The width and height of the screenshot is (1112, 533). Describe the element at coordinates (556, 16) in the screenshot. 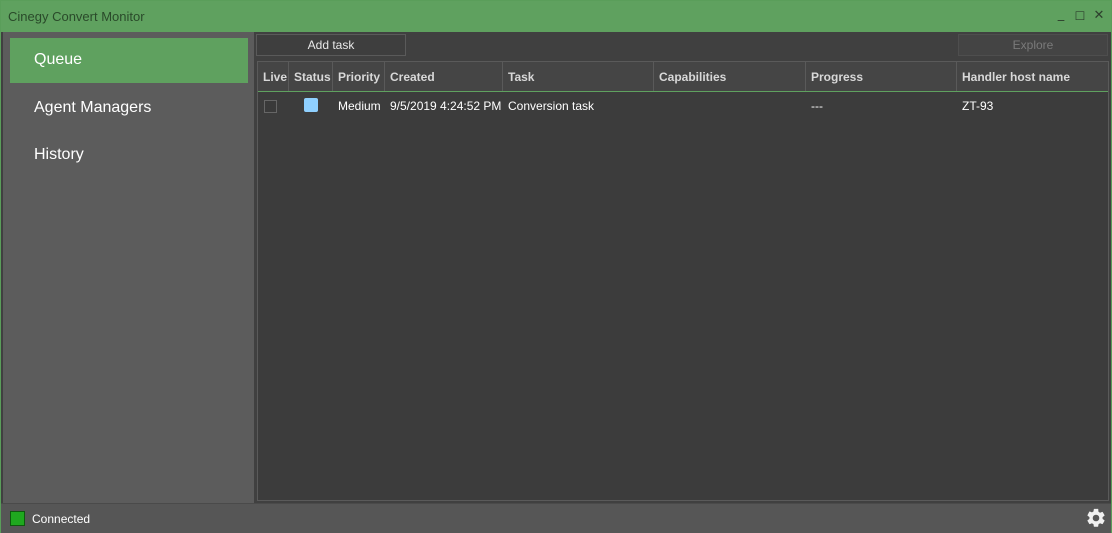

I see `title-bar: Cinegy Convert Monitor _ ☐ ✕` at that location.